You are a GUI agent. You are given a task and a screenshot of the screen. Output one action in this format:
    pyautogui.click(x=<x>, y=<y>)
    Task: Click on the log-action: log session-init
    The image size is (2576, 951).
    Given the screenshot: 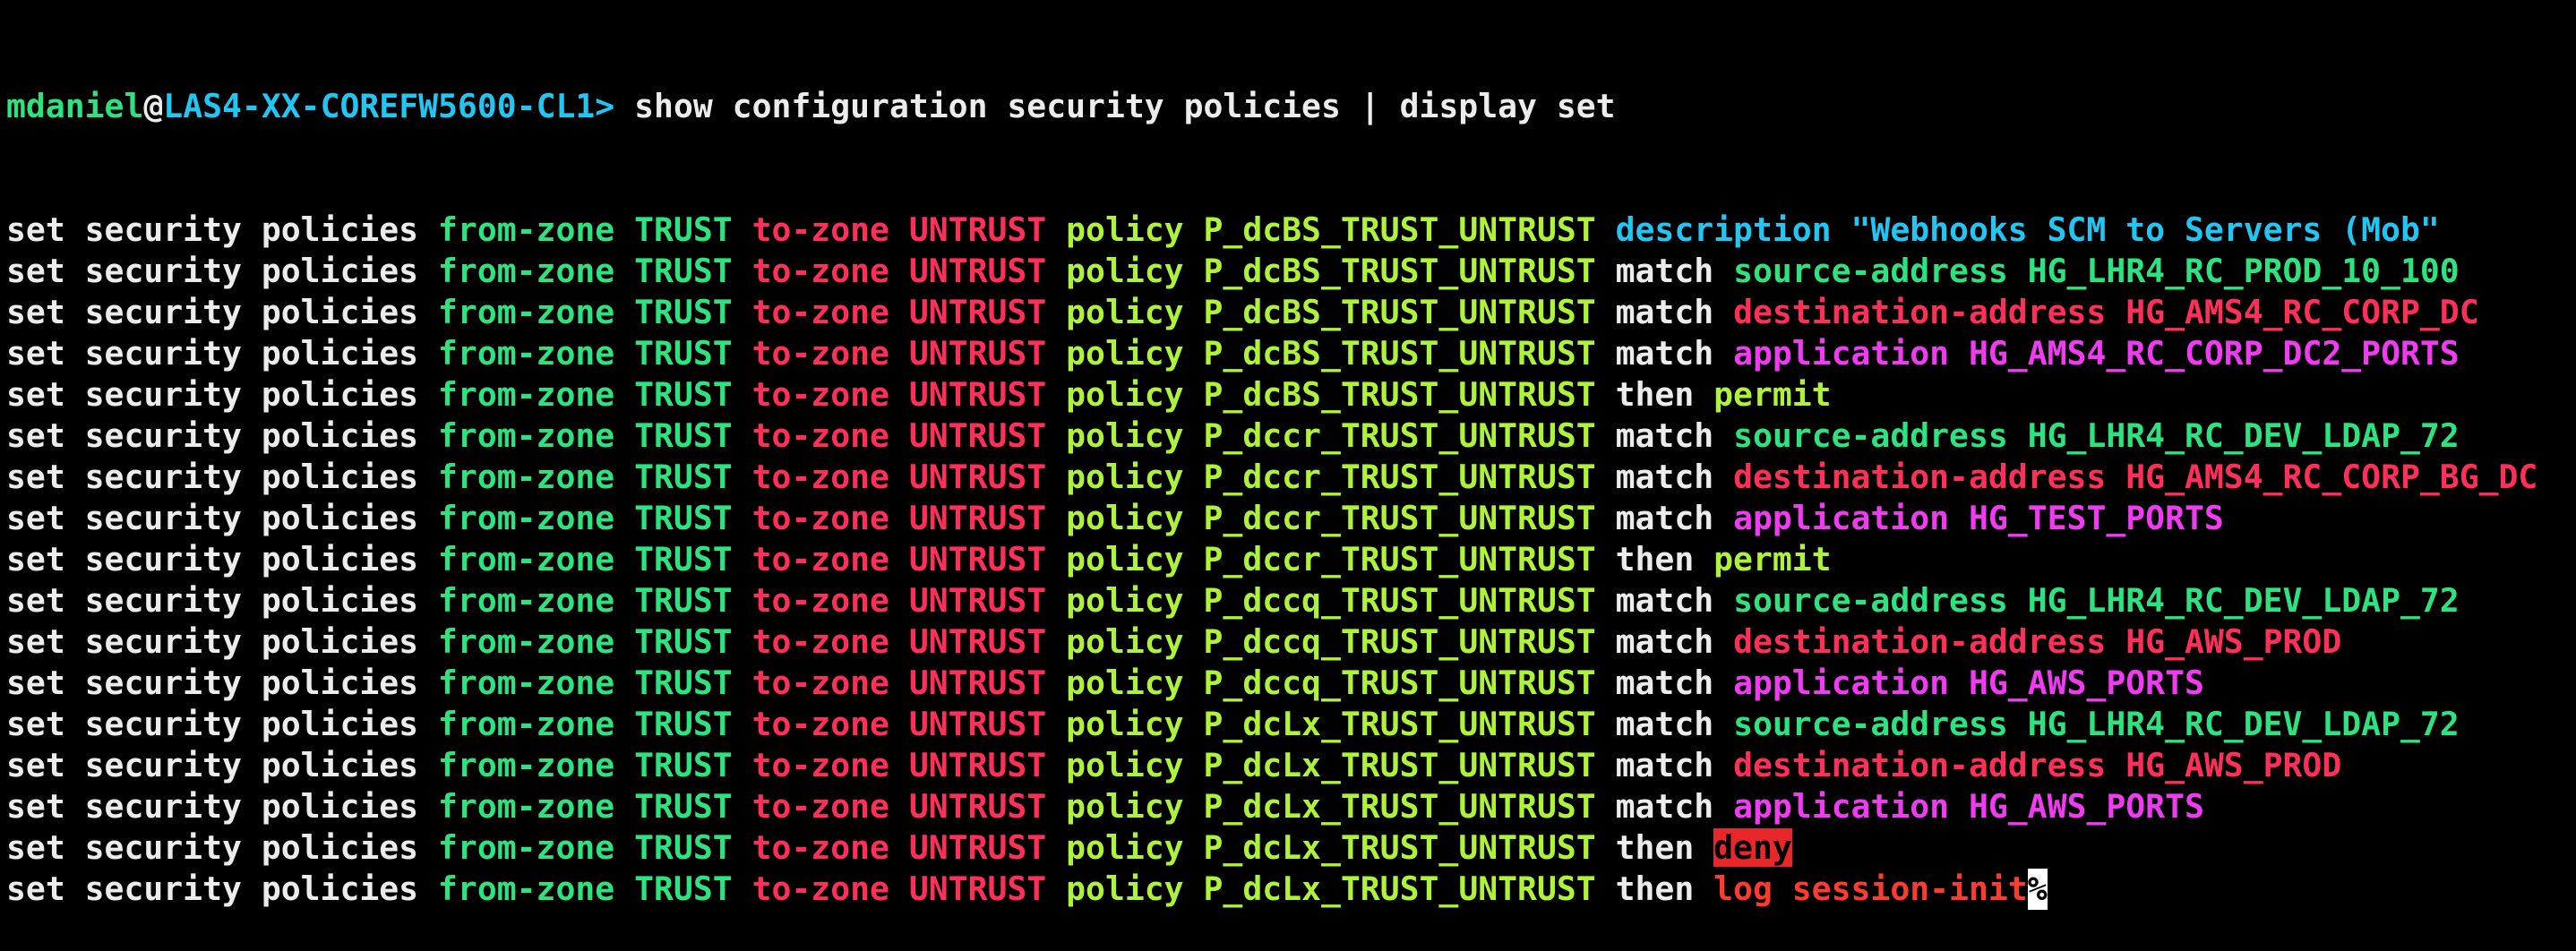 What is the action you would take?
    pyautogui.click(x=1870, y=889)
    